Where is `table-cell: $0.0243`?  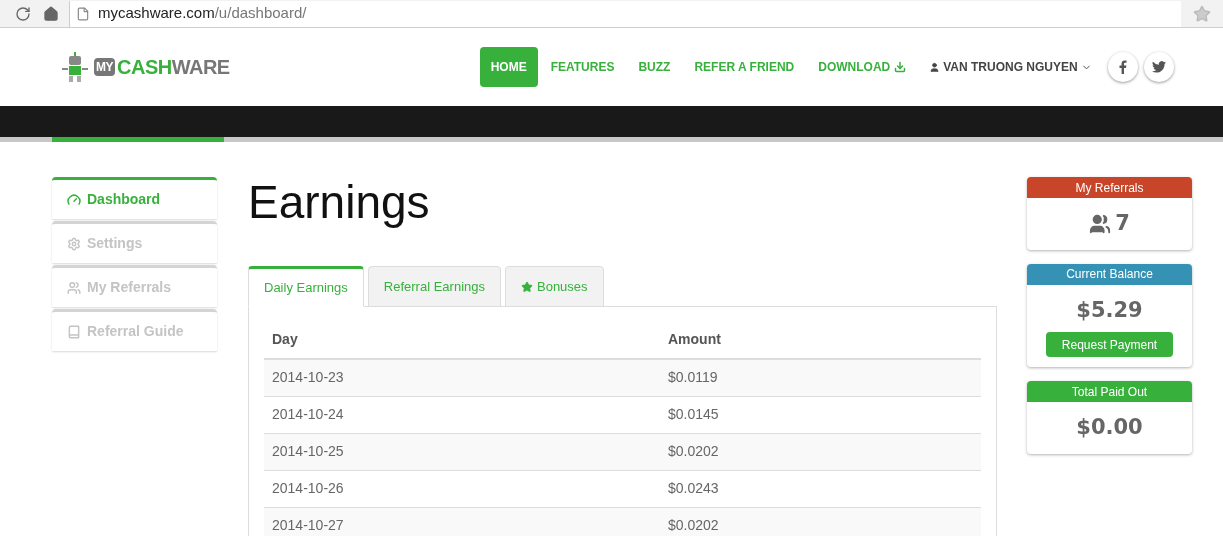
table-cell: $0.0243 is located at coordinates (820, 488).